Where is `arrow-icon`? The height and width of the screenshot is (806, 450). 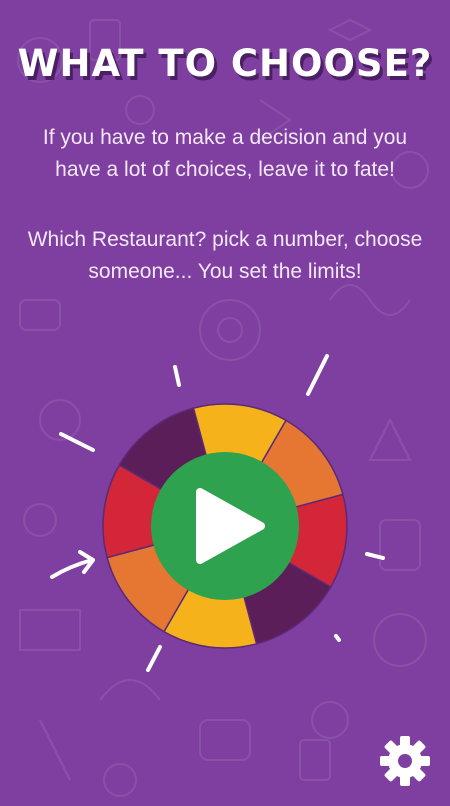 arrow-icon is located at coordinates (72, 564).